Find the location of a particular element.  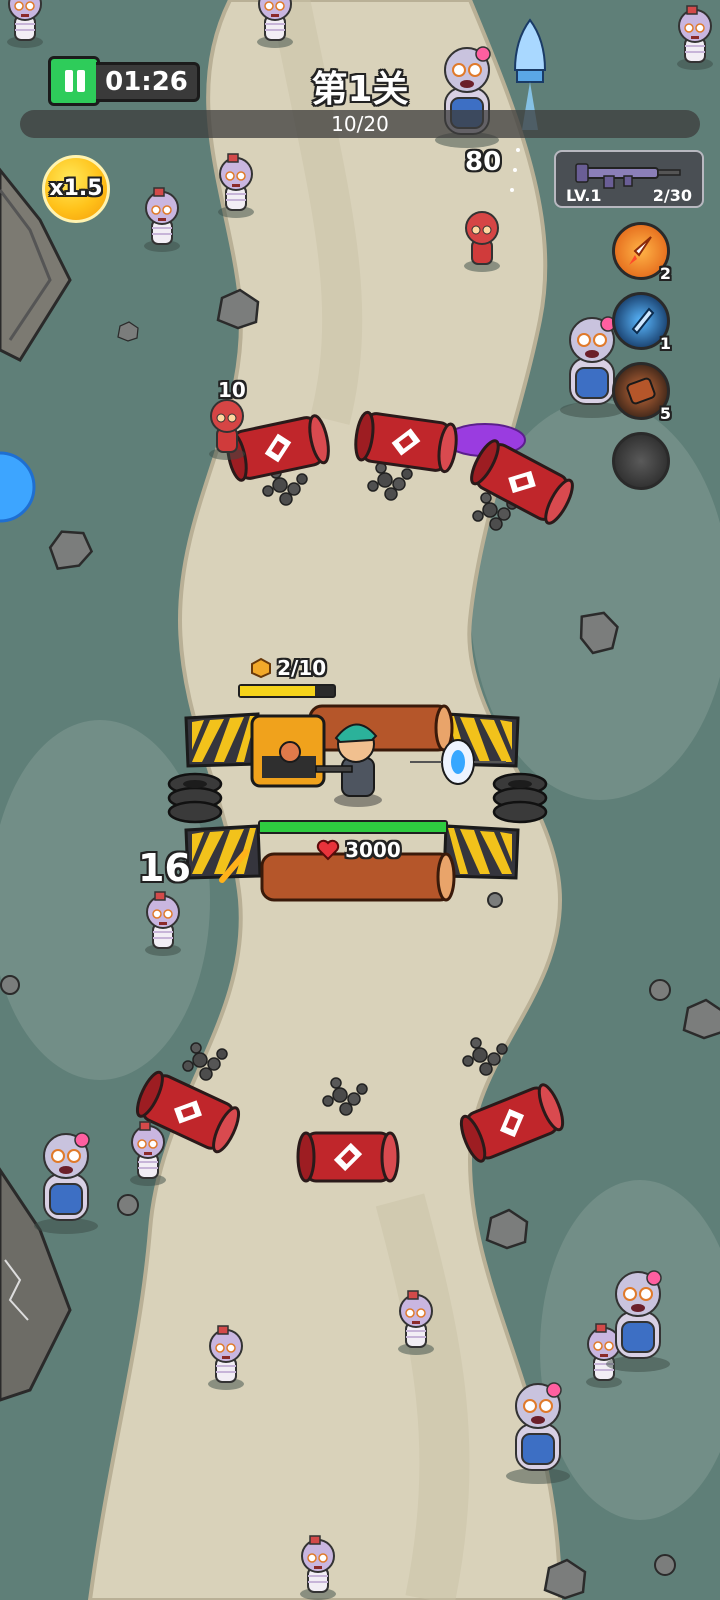

pause-icon is located at coordinates (69, 81).